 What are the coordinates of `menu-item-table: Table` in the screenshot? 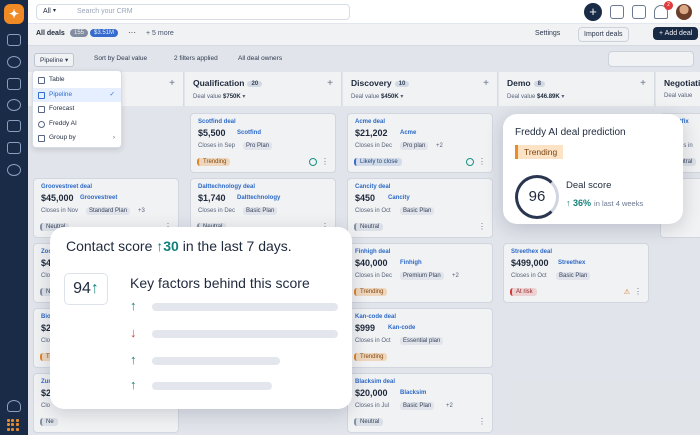 It's located at (77, 80).